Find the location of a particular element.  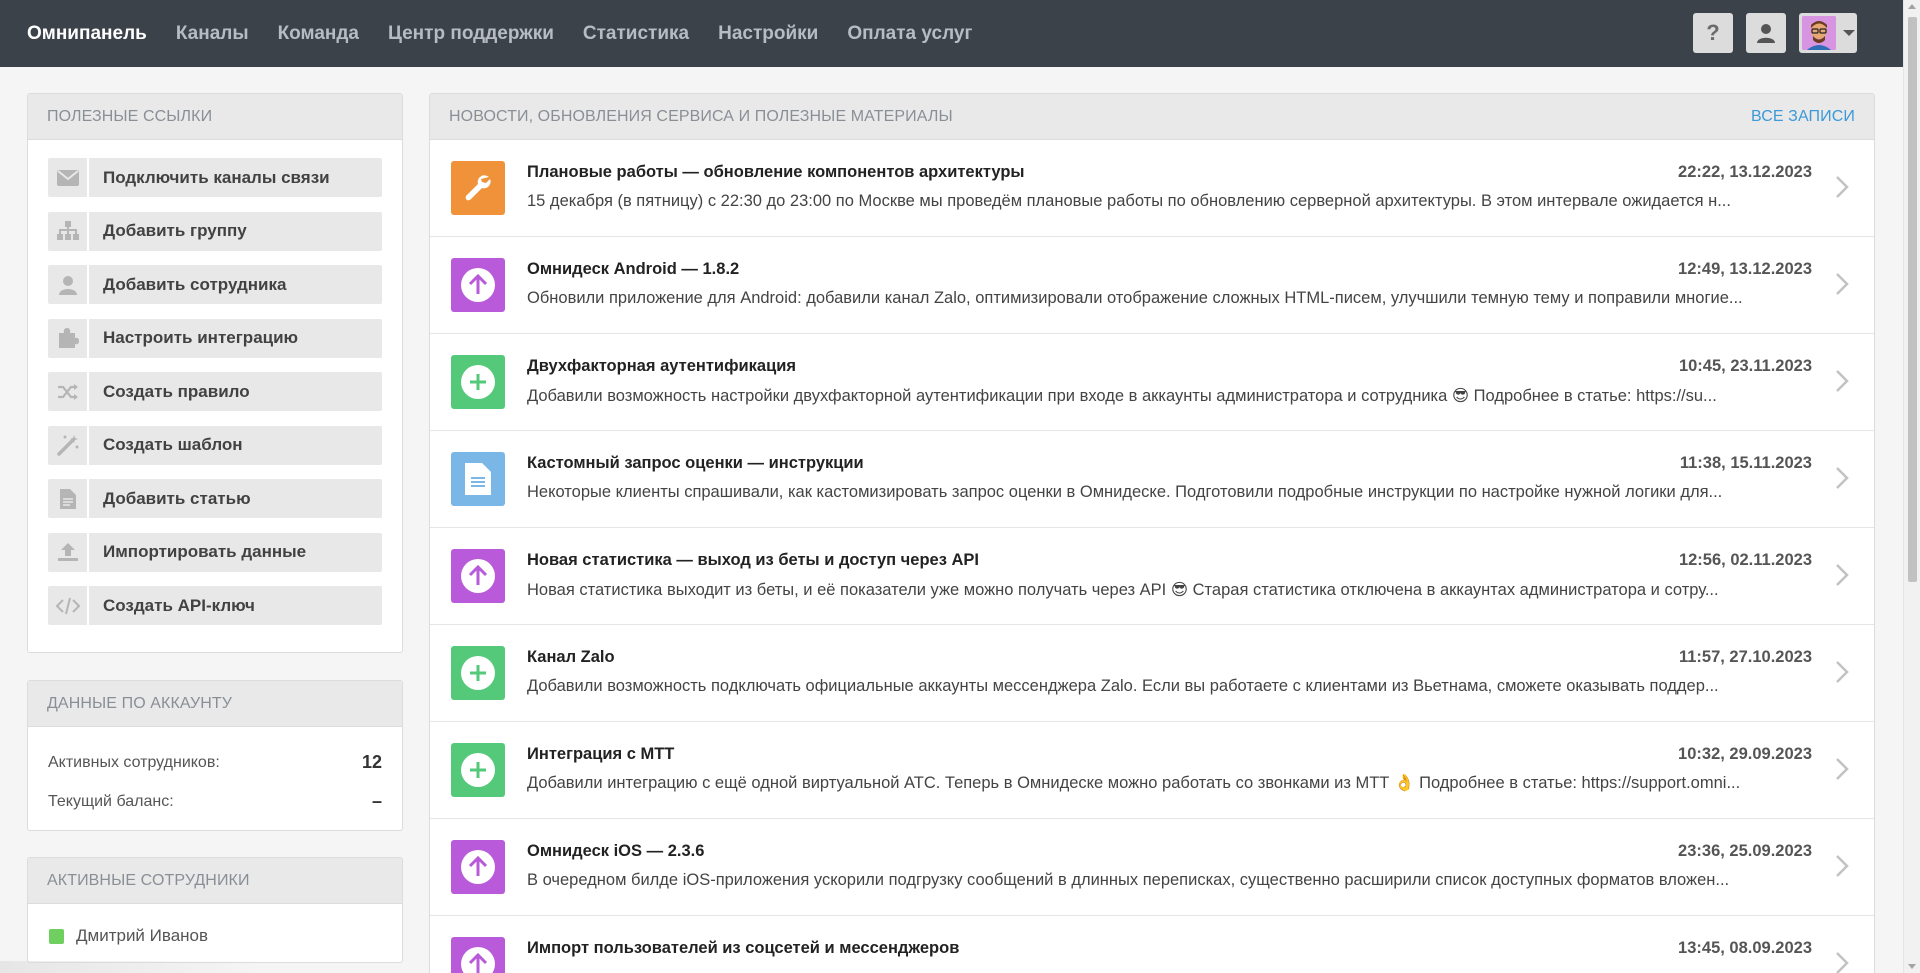

puzzle-icon is located at coordinates (68, 338).